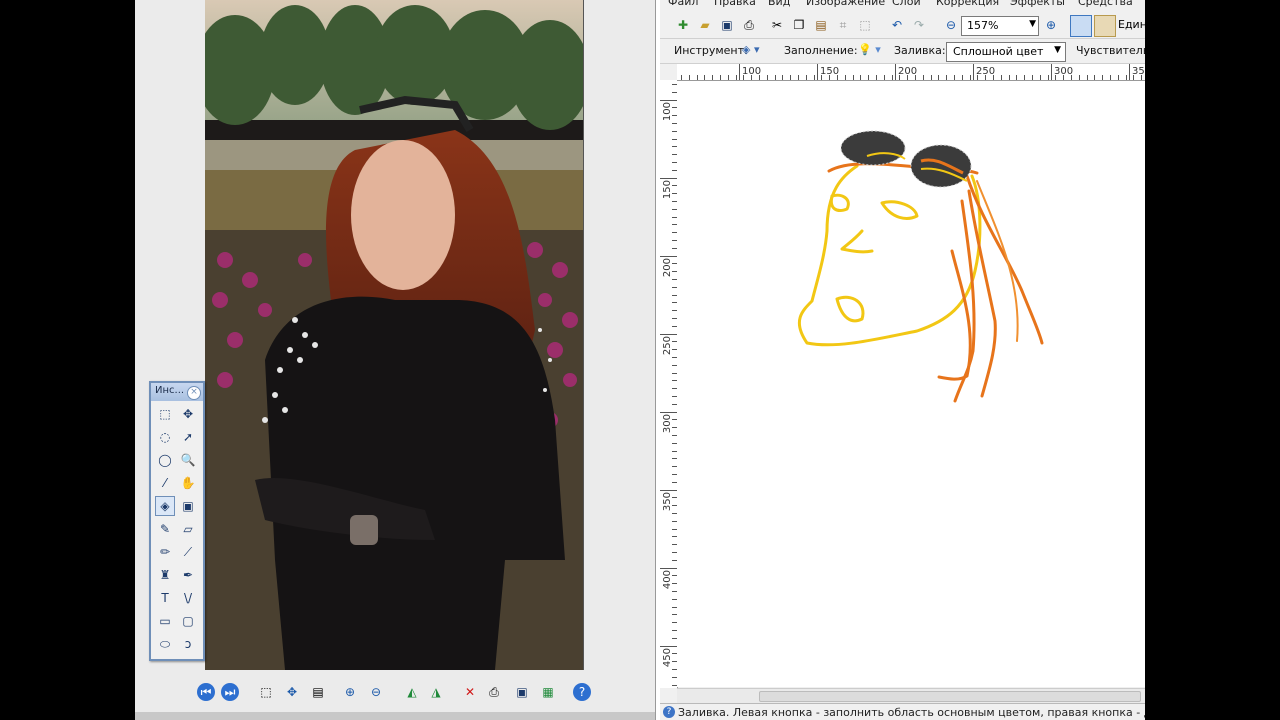 Image resolution: width=1280 pixels, height=720 pixels. I want to click on scroll-thumb, so click(950, 696).